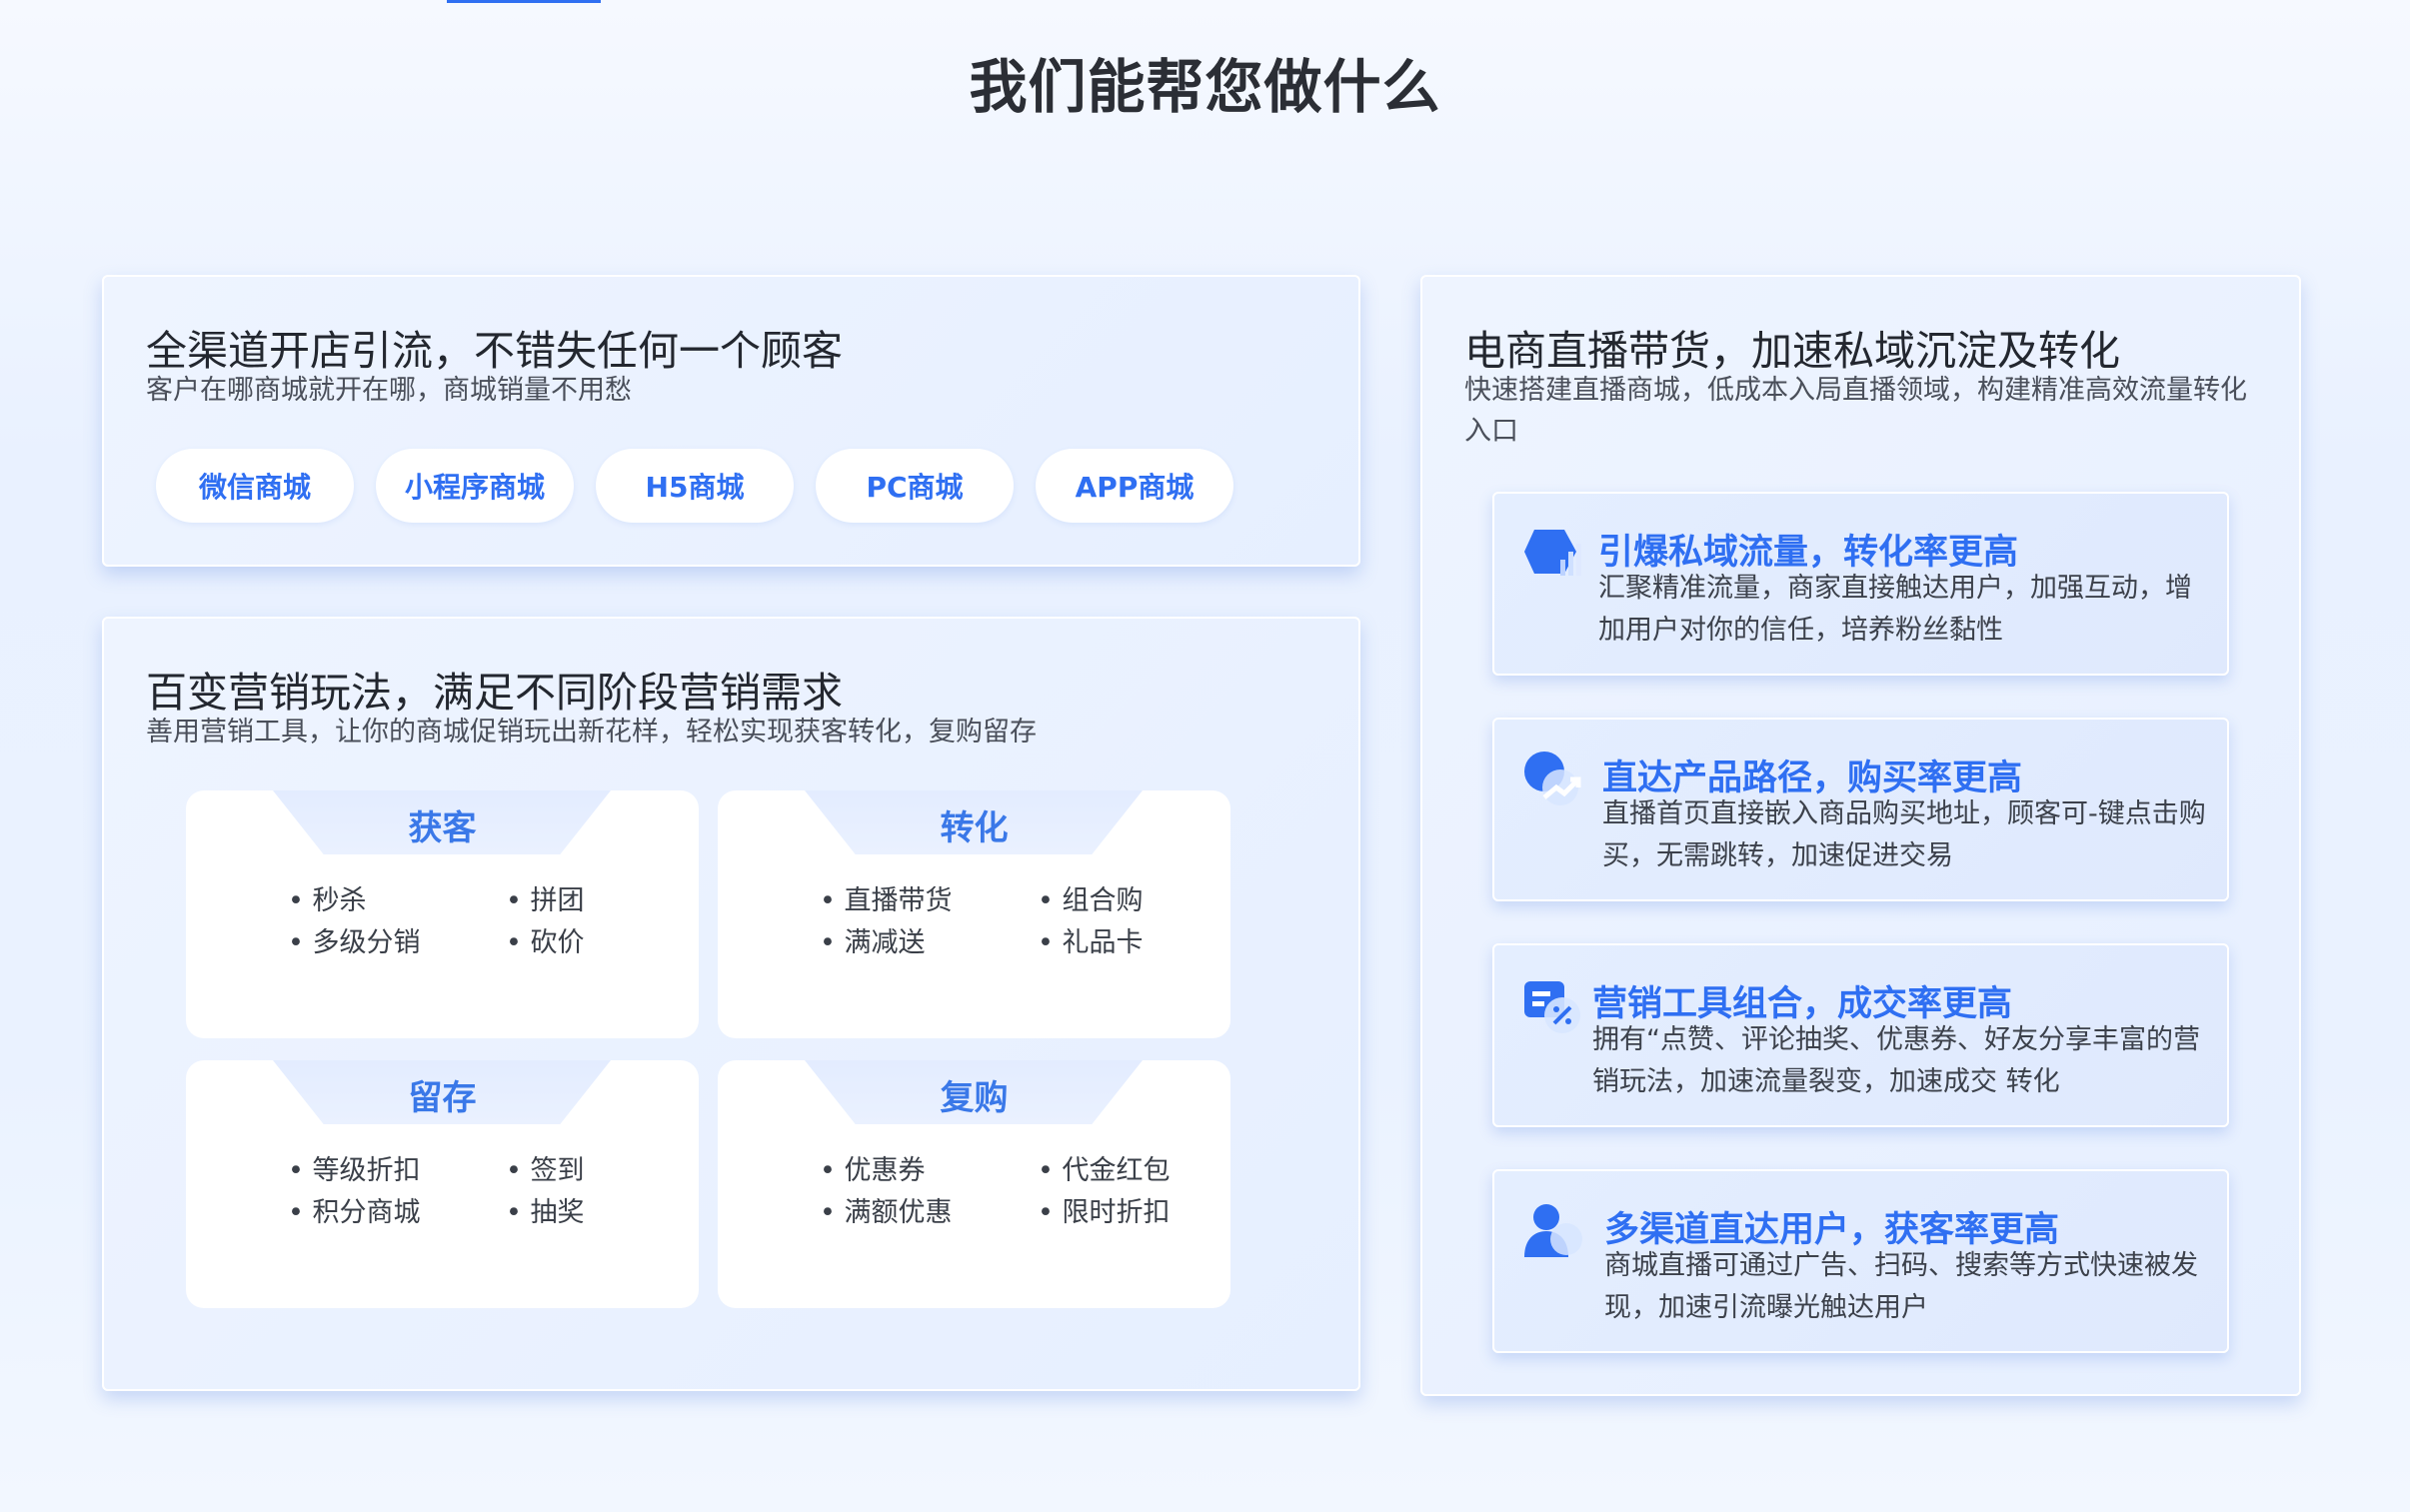 This screenshot has height=1512, width=2410. What do you see at coordinates (886, 900) in the screenshot?
I see `tile-item: • 直播带货` at bounding box center [886, 900].